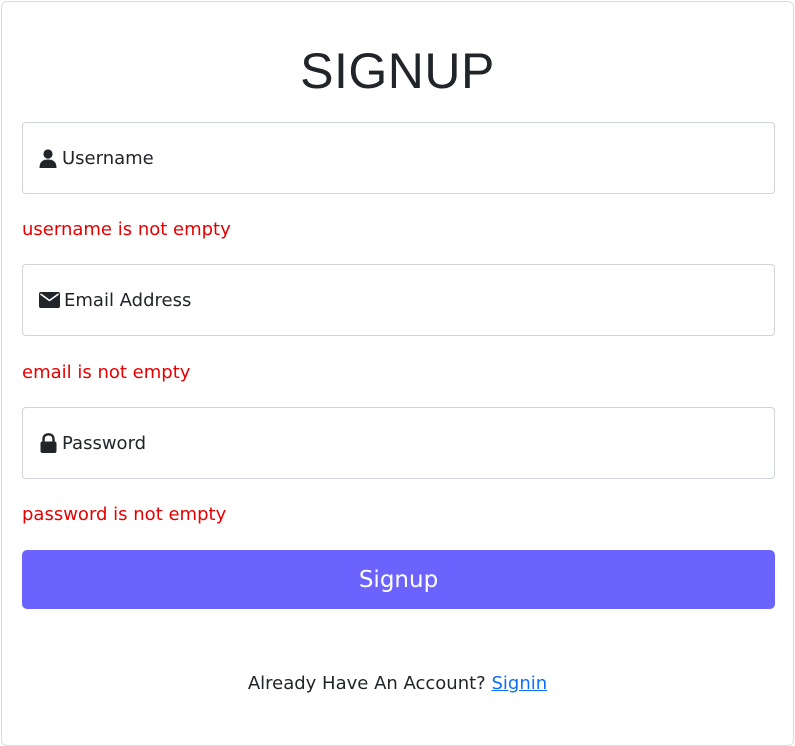  What do you see at coordinates (124, 514) in the screenshot?
I see `password-error: password is not empty` at bounding box center [124, 514].